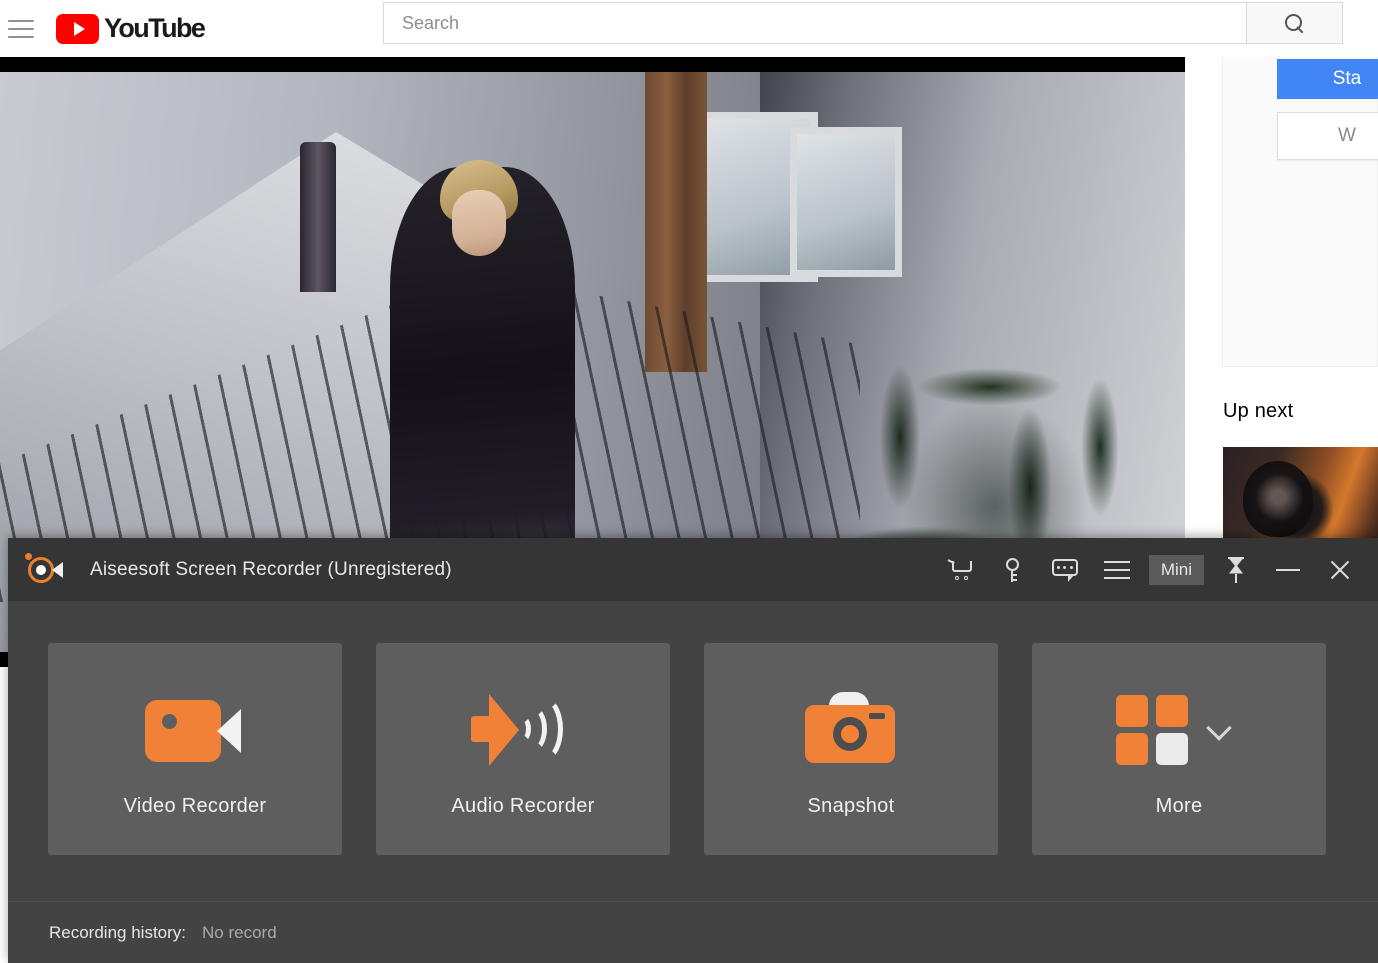 The image size is (1378, 963). Describe the element at coordinates (1179, 806) in the screenshot. I see `card-label: More` at that location.